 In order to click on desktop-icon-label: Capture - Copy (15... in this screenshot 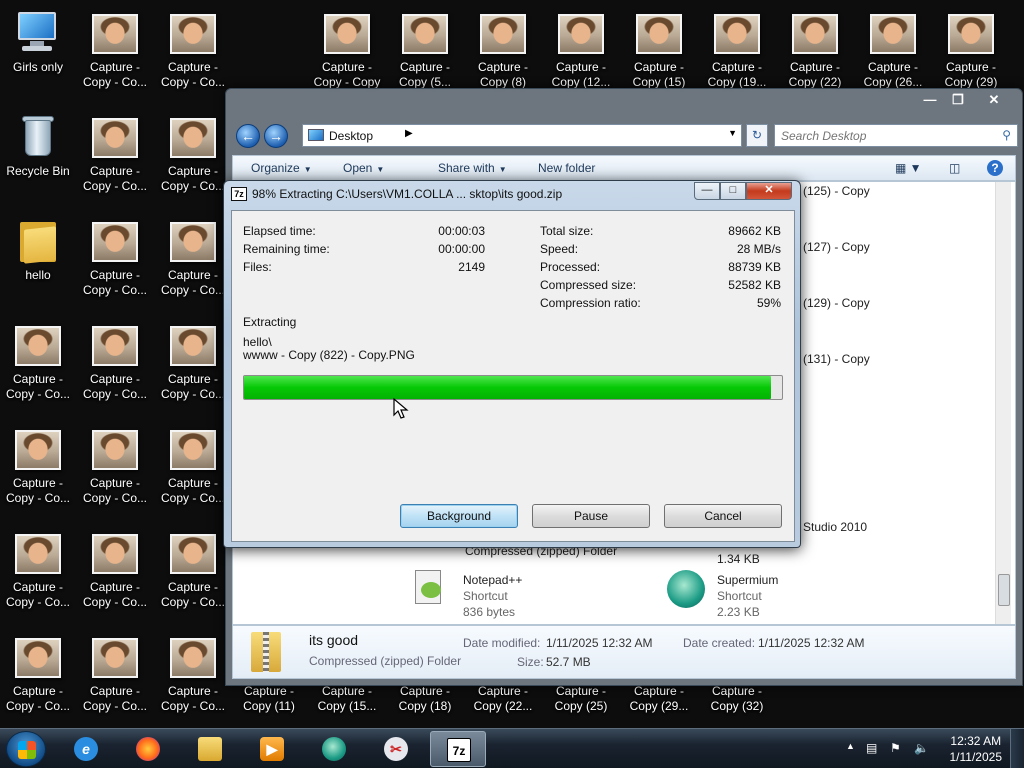, I will do `click(347, 700)`.